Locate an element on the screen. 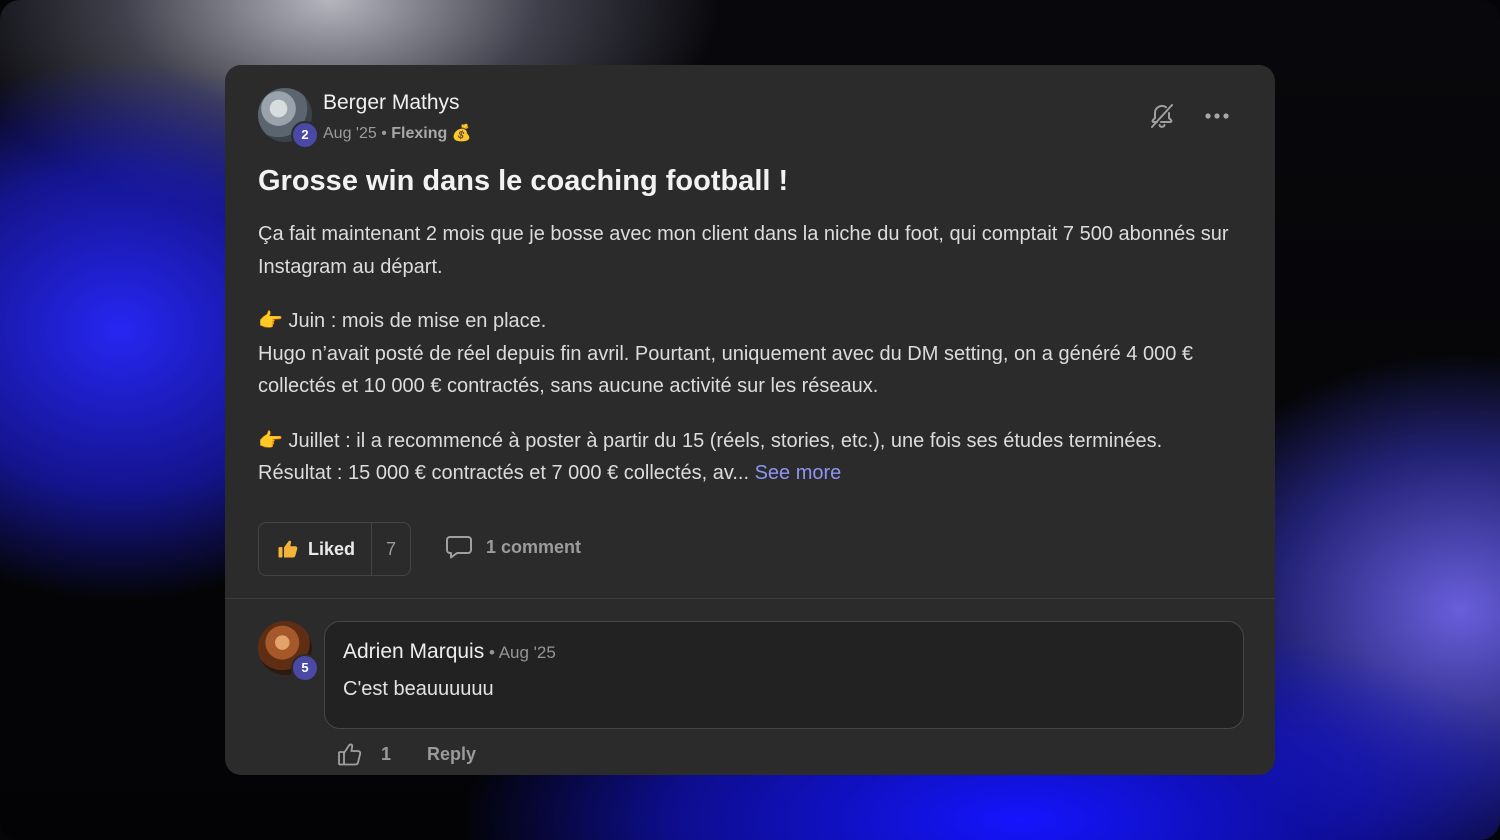 The image size is (1500, 840). more-dots-icon is located at coordinates (1217, 116).